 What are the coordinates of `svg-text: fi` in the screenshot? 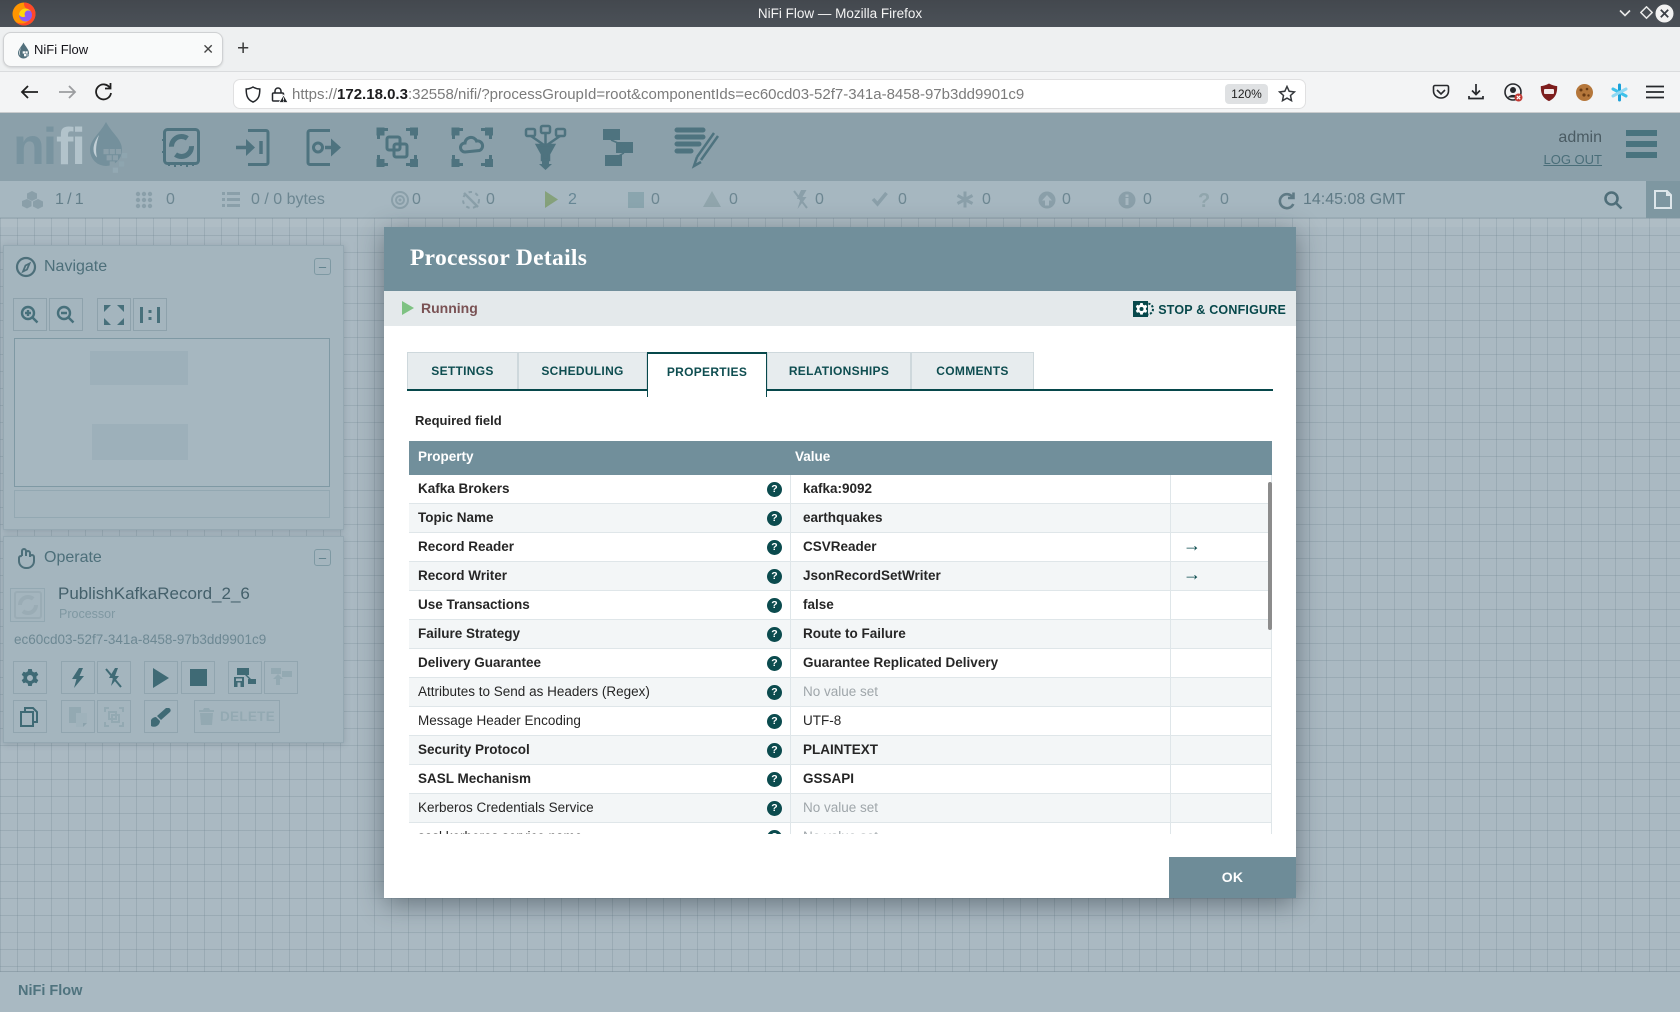 It's located at (70, 147).